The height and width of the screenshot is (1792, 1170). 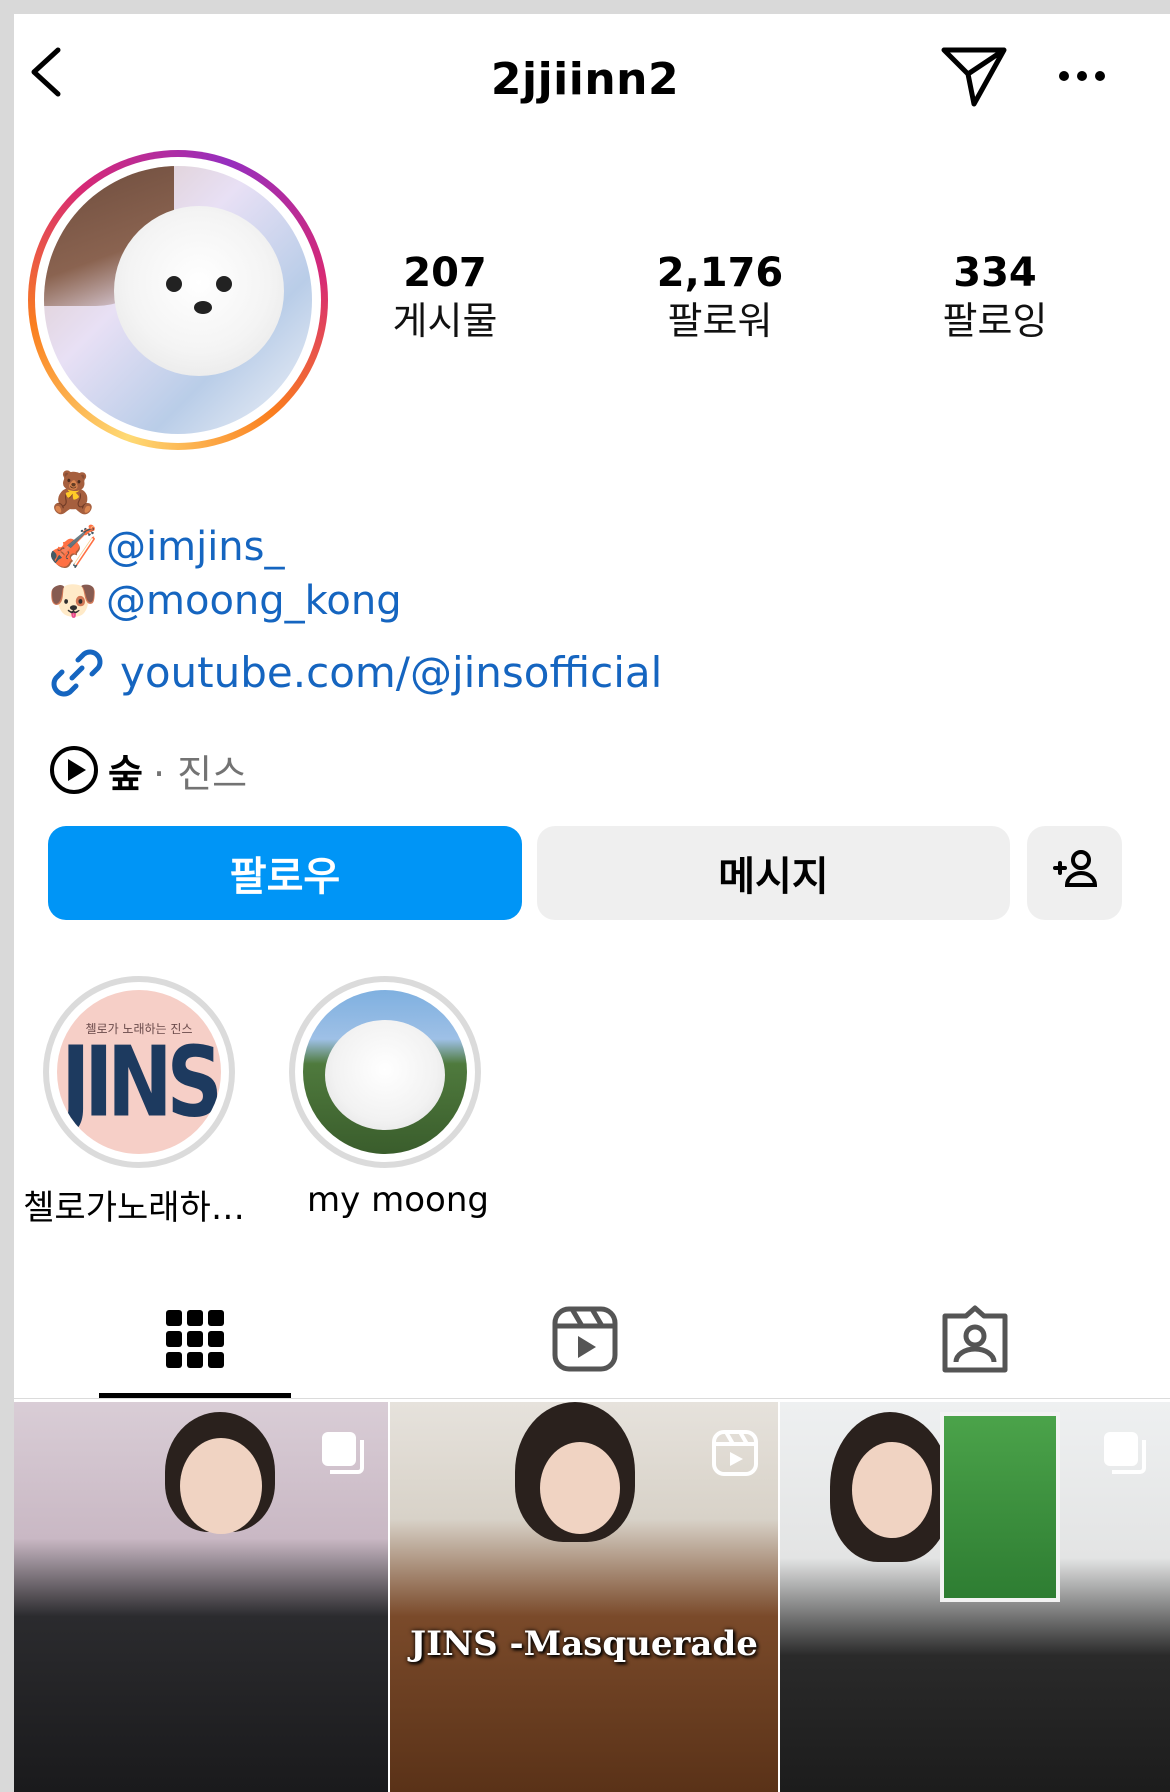 I want to click on stat-following: 334 팔로잉, so click(x=995, y=298).